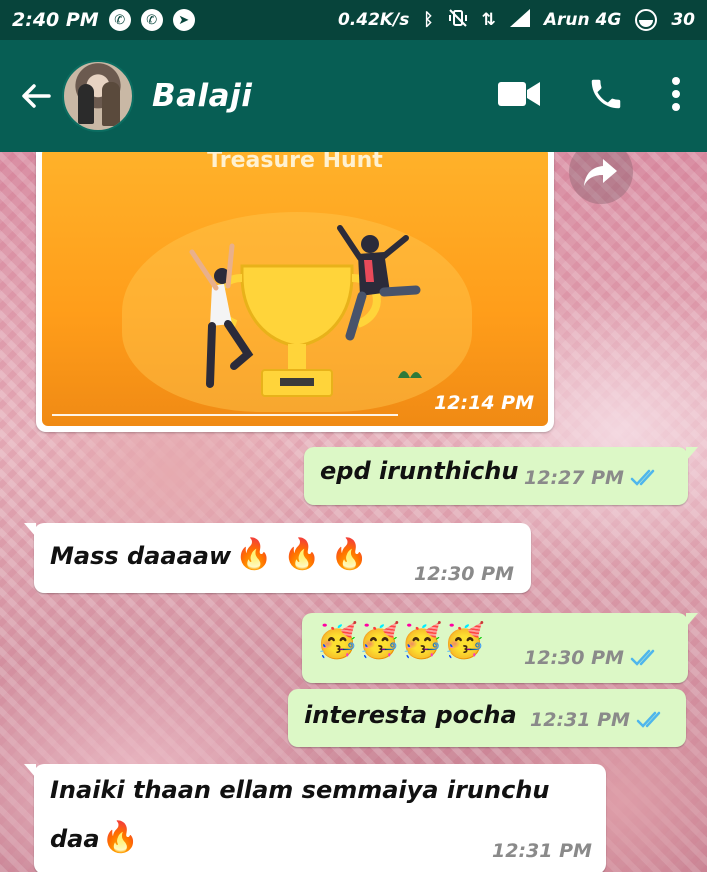  Describe the element at coordinates (683, 20) in the screenshot. I see `battery-level: 30` at that location.